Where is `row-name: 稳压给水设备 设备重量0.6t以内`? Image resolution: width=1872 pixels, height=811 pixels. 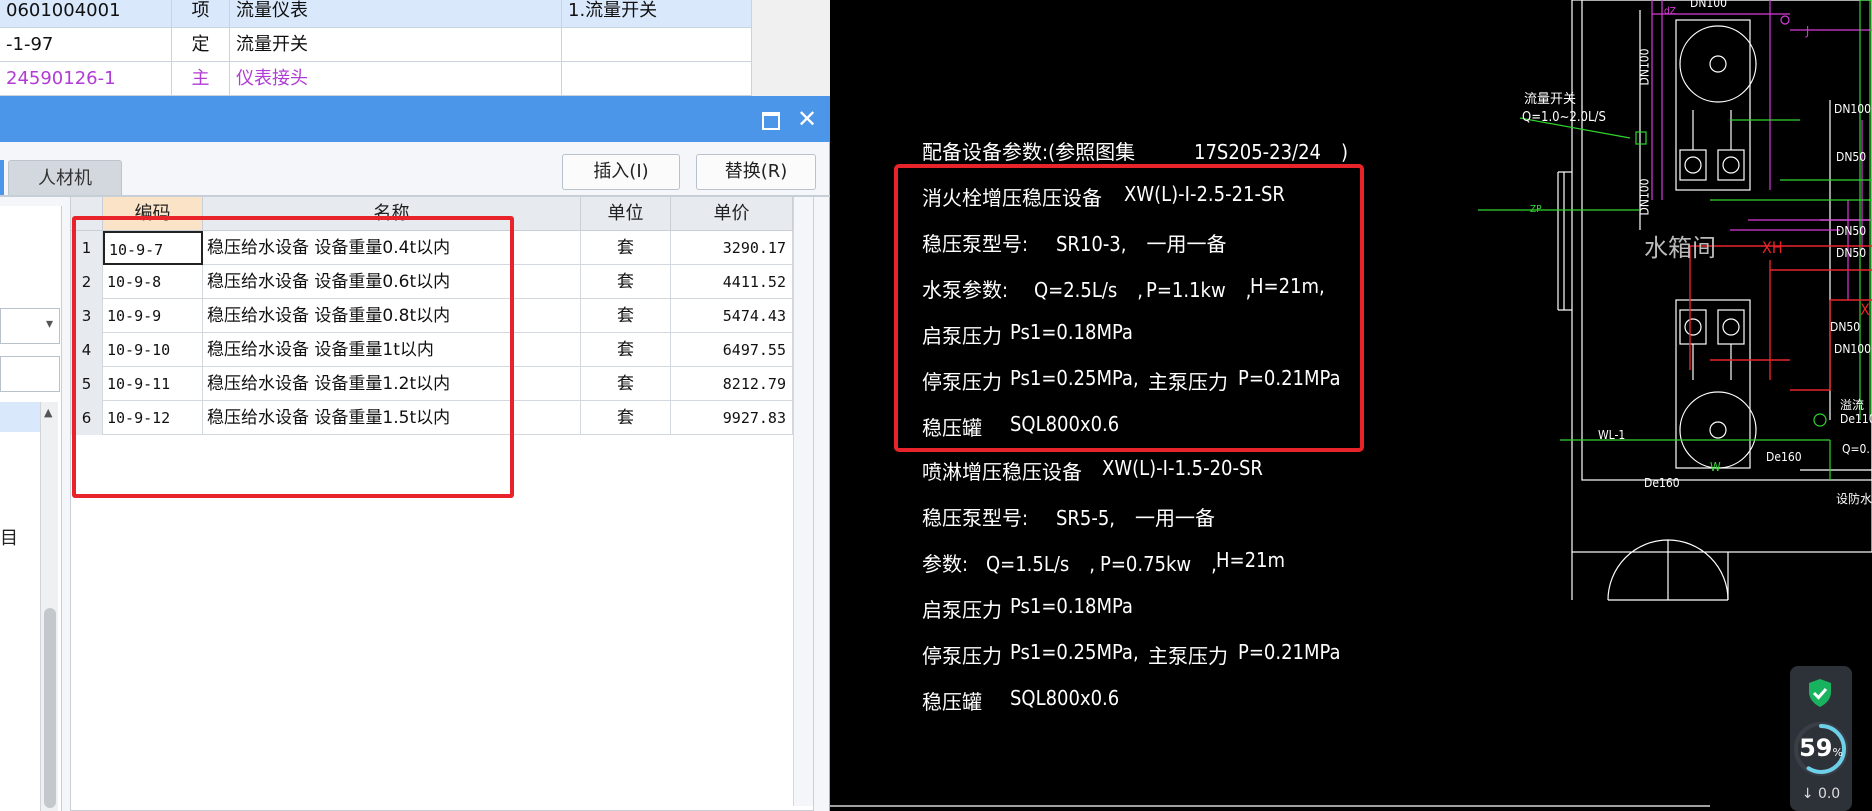
row-name: 稳压给水设备 设备重量0.6t以内 is located at coordinates (392, 282).